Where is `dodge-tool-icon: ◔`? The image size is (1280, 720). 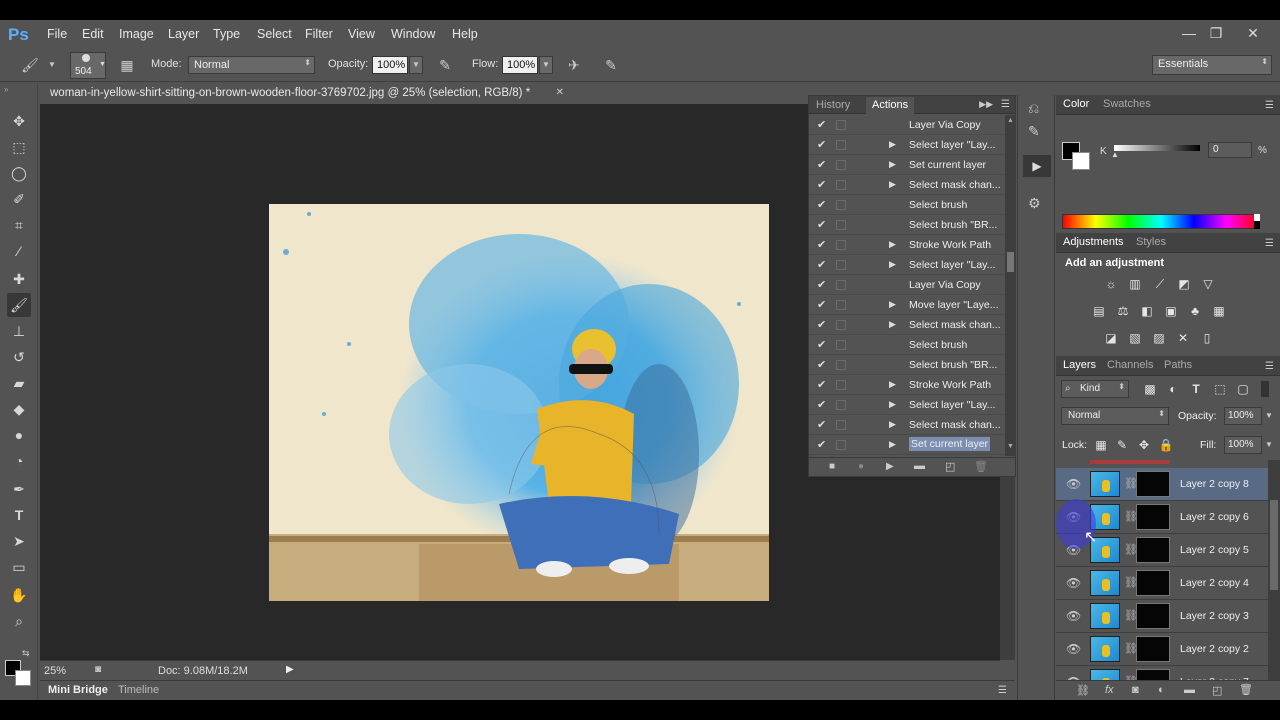 dodge-tool-icon: ◔ is located at coordinates (19, 461).